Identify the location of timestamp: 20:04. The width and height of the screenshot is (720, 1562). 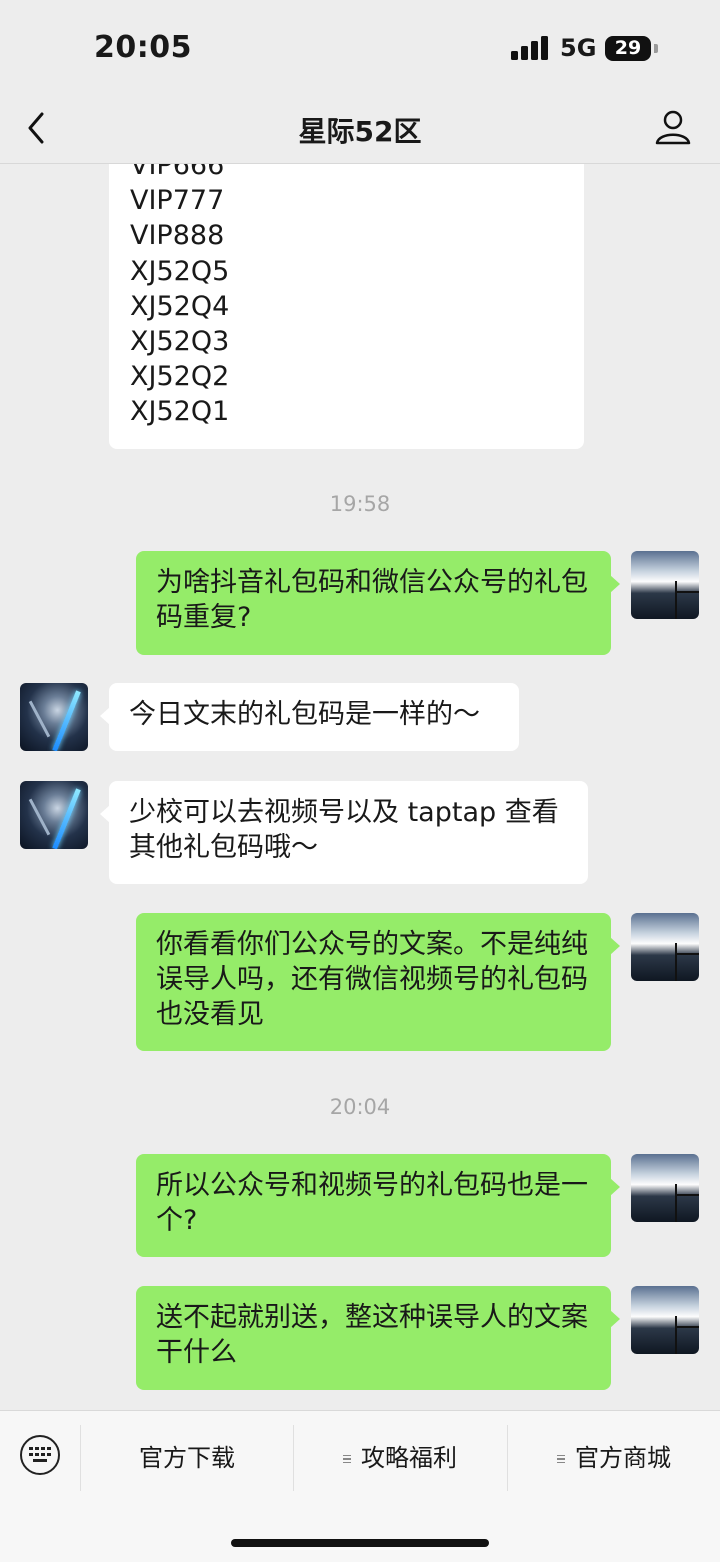
(360, 1107).